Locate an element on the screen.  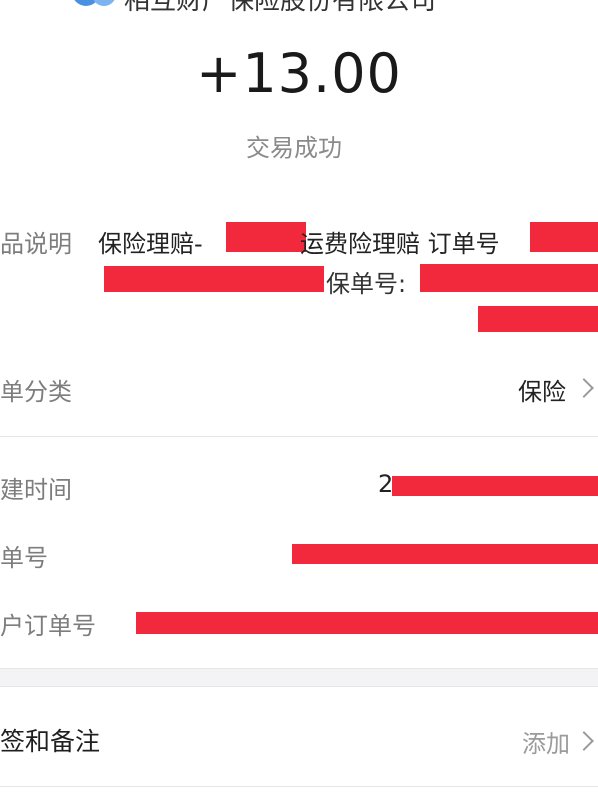
category-value: 保险 is located at coordinates (542, 392).